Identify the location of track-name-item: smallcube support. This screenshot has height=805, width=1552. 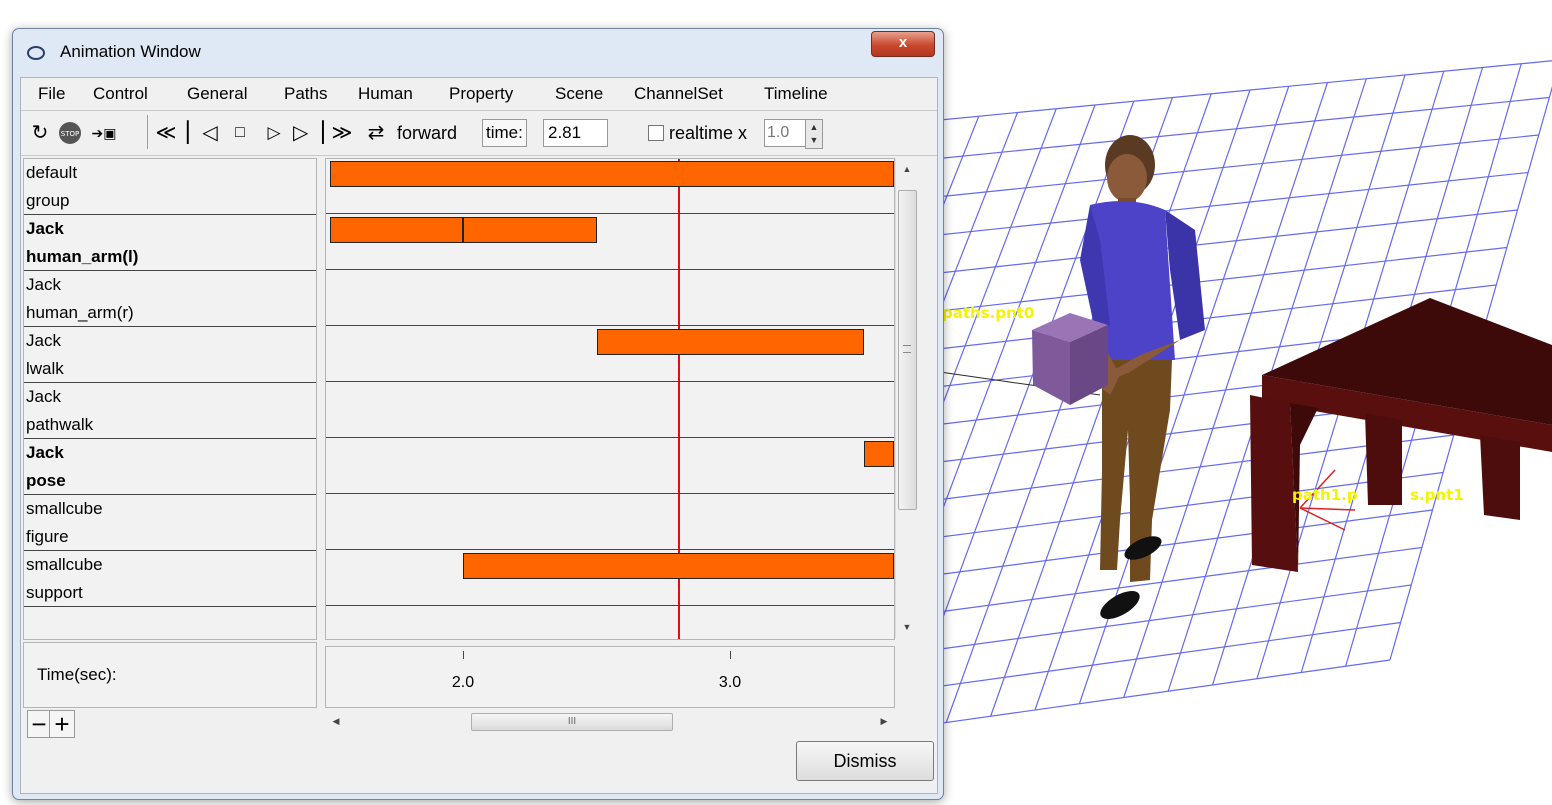
(170, 579).